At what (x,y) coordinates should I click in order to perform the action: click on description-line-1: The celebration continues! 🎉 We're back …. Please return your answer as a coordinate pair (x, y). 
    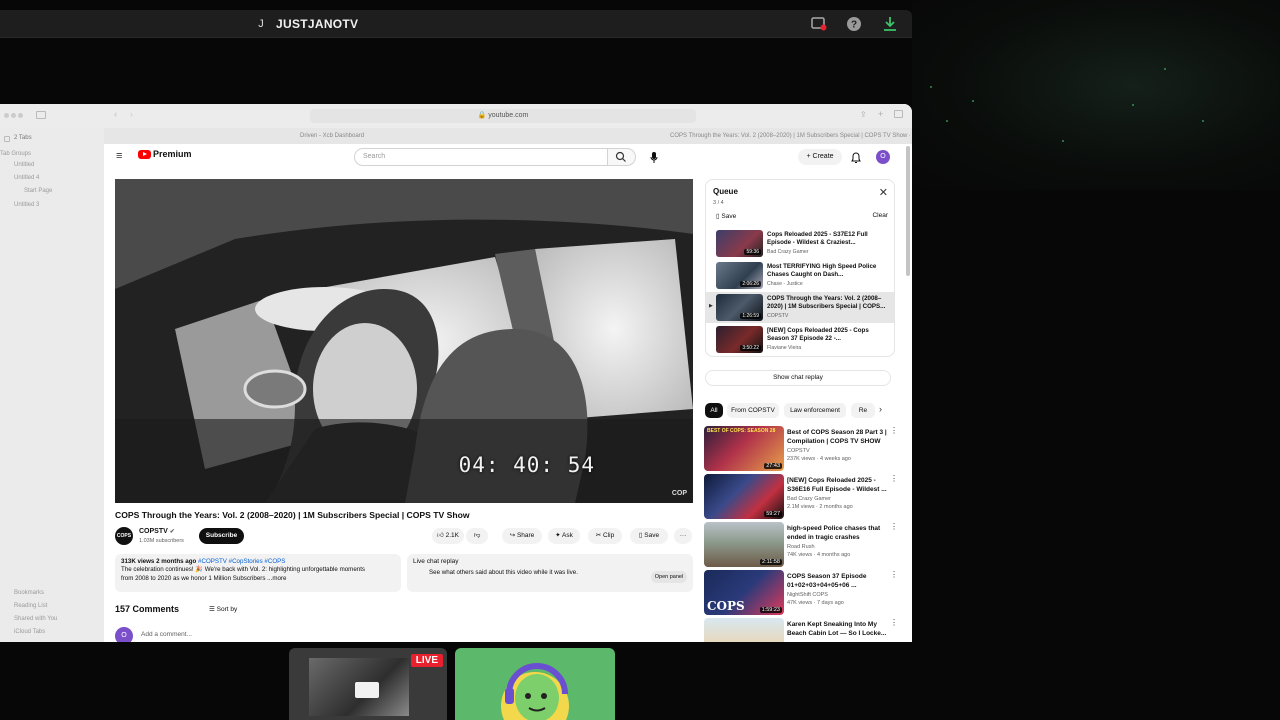
    Looking at the image, I should click on (243, 569).